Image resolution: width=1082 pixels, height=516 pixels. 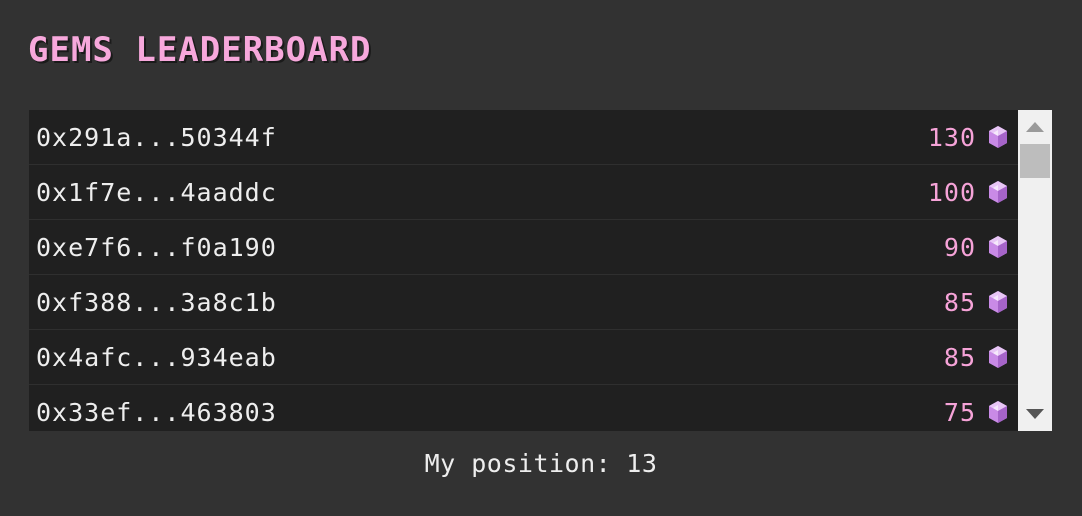 What do you see at coordinates (951, 137) in the screenshot?
I see `gem-score: 130` at bounding box center [951, 137].